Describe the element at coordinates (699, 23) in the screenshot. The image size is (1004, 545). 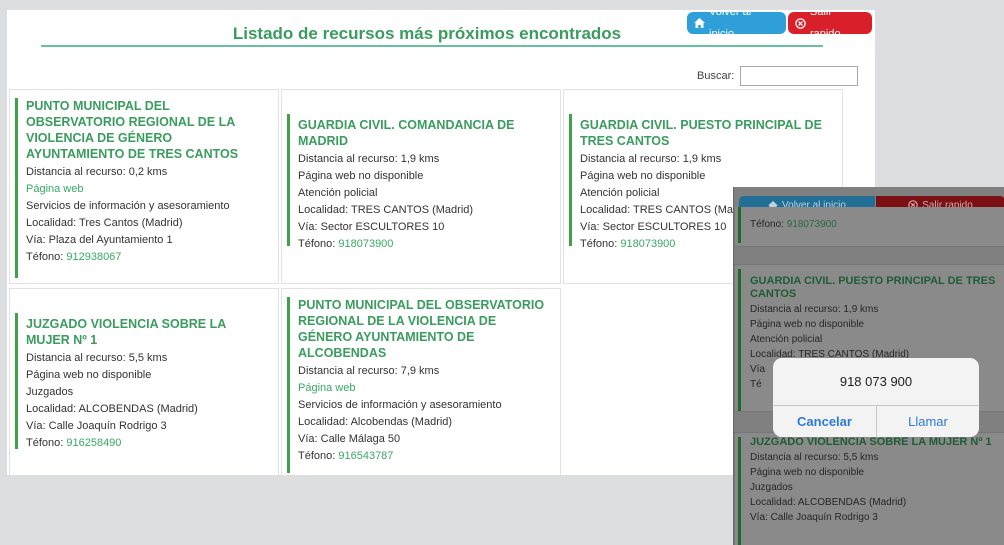
I see `home-icon` at that location.